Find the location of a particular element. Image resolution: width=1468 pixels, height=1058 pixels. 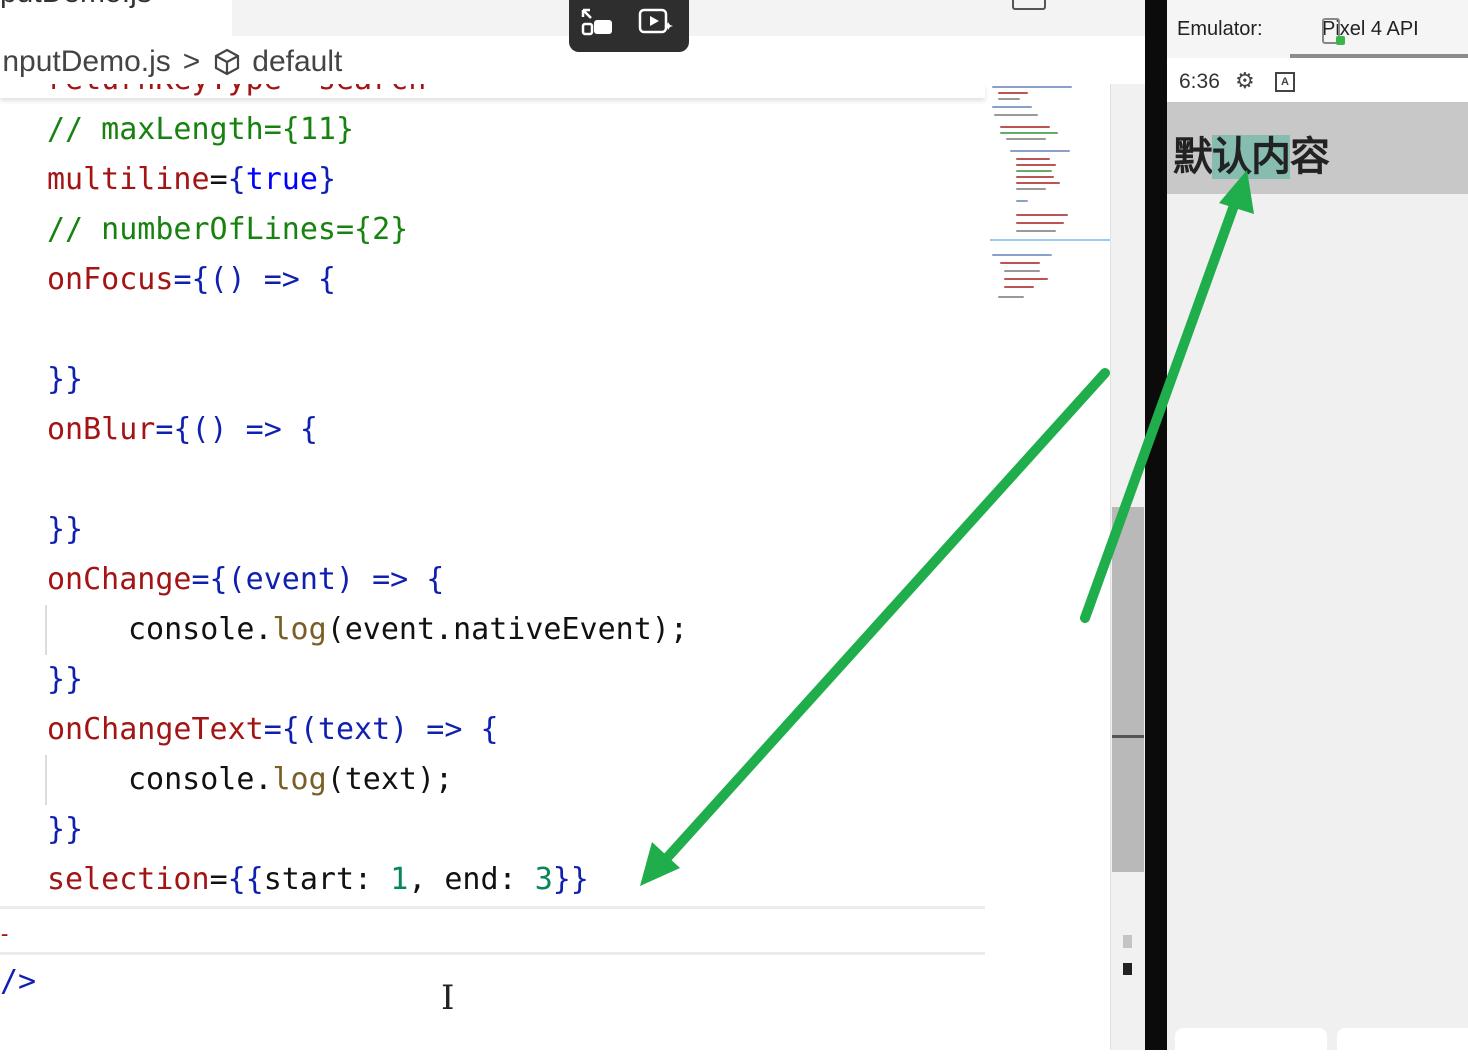

property-key: start: is located at coordinates (318, 879).